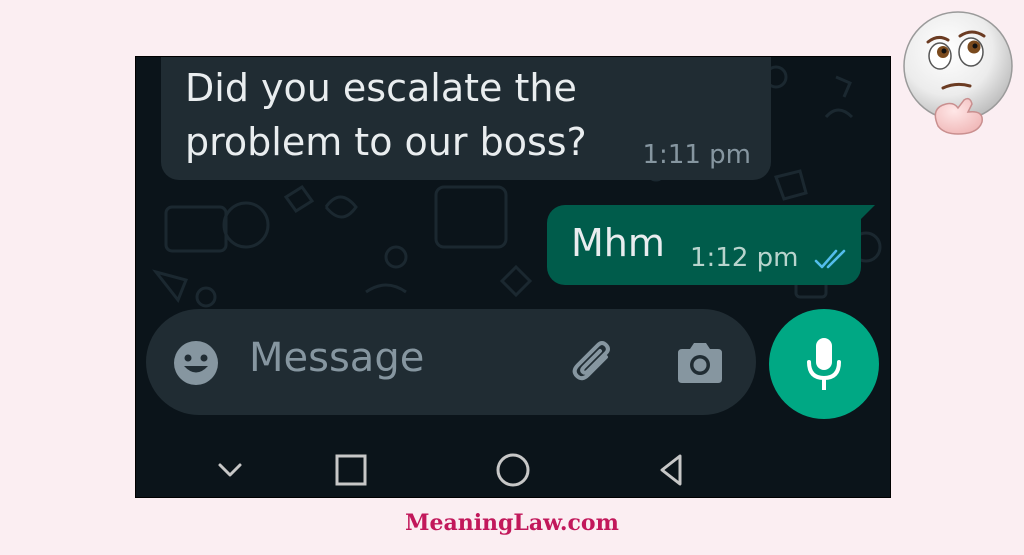  I want to click on hide-keyboard-icon, so click(230, 470).